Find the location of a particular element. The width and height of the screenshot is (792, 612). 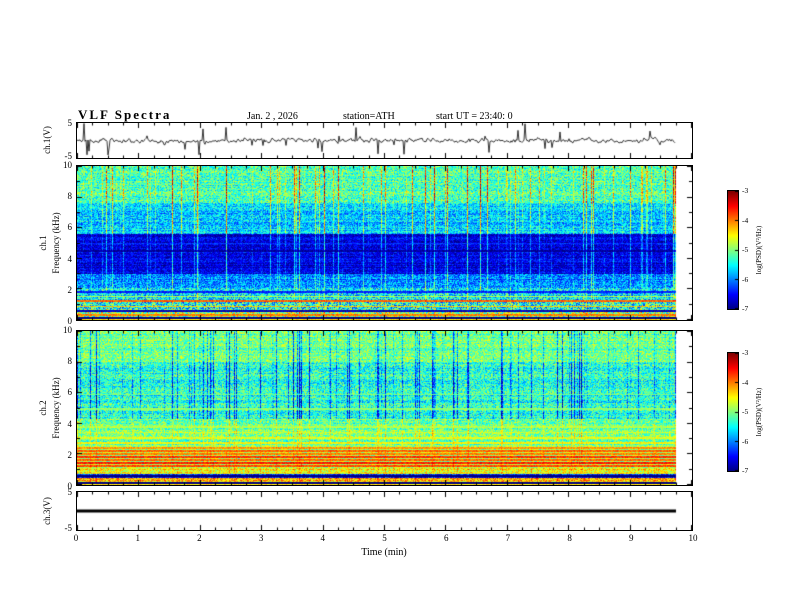

figure-title: VLF Spectra is located at coordinates (125, 114).